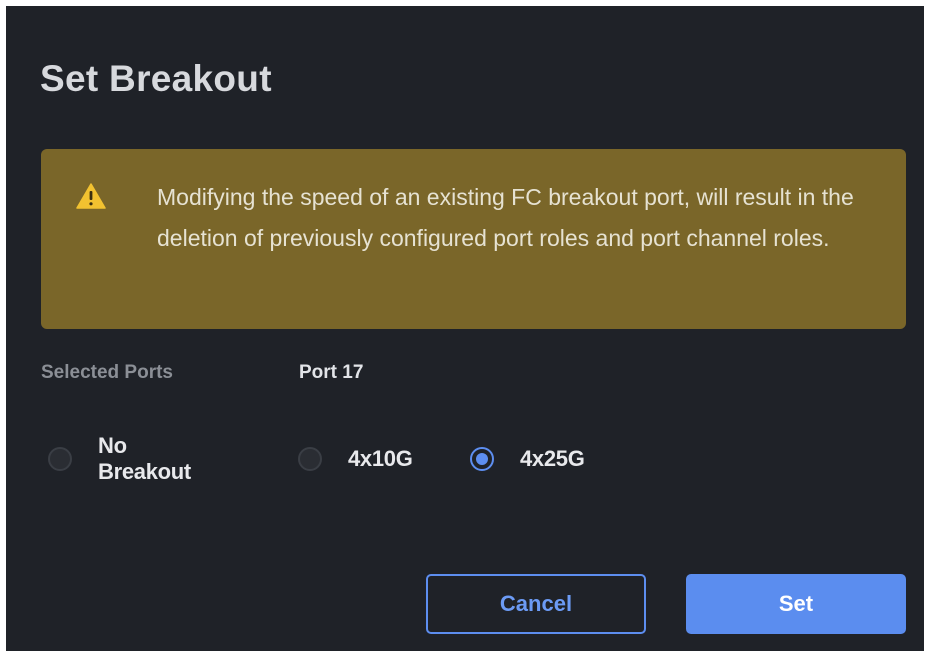 The height and width of the screenshot is (657, 930). What do you see at coordinates (482, 459) in the screenshot?
I see `radio-4x25g-circle` at bounding box center [482, 459].